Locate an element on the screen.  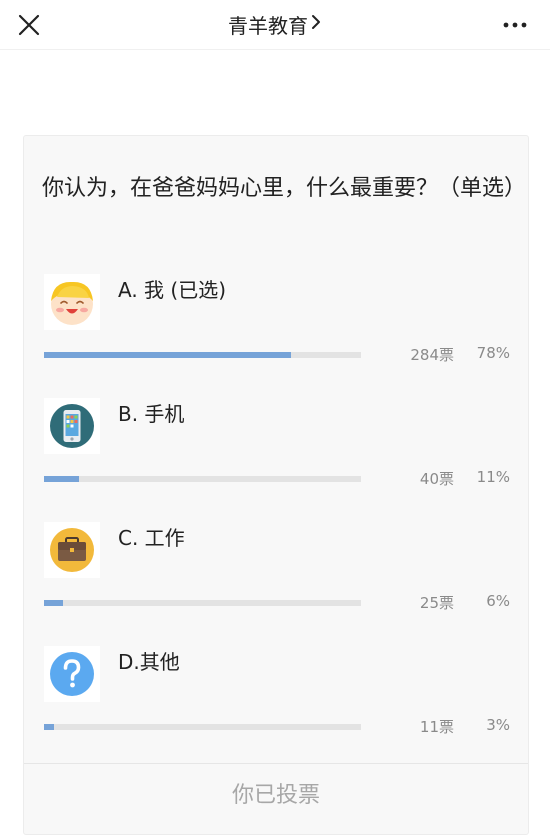
poll-option-d: D.其他 11票 3% is located at coordinates (277, 706).